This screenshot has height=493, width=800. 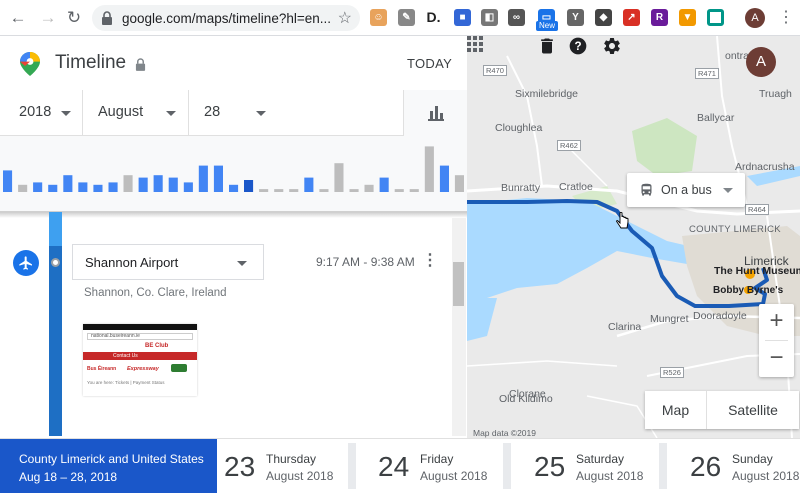 What do you see at coordinates (48, 18) in the screenshot?
I see `forward-icon: →` at bounding box center [48, 18].